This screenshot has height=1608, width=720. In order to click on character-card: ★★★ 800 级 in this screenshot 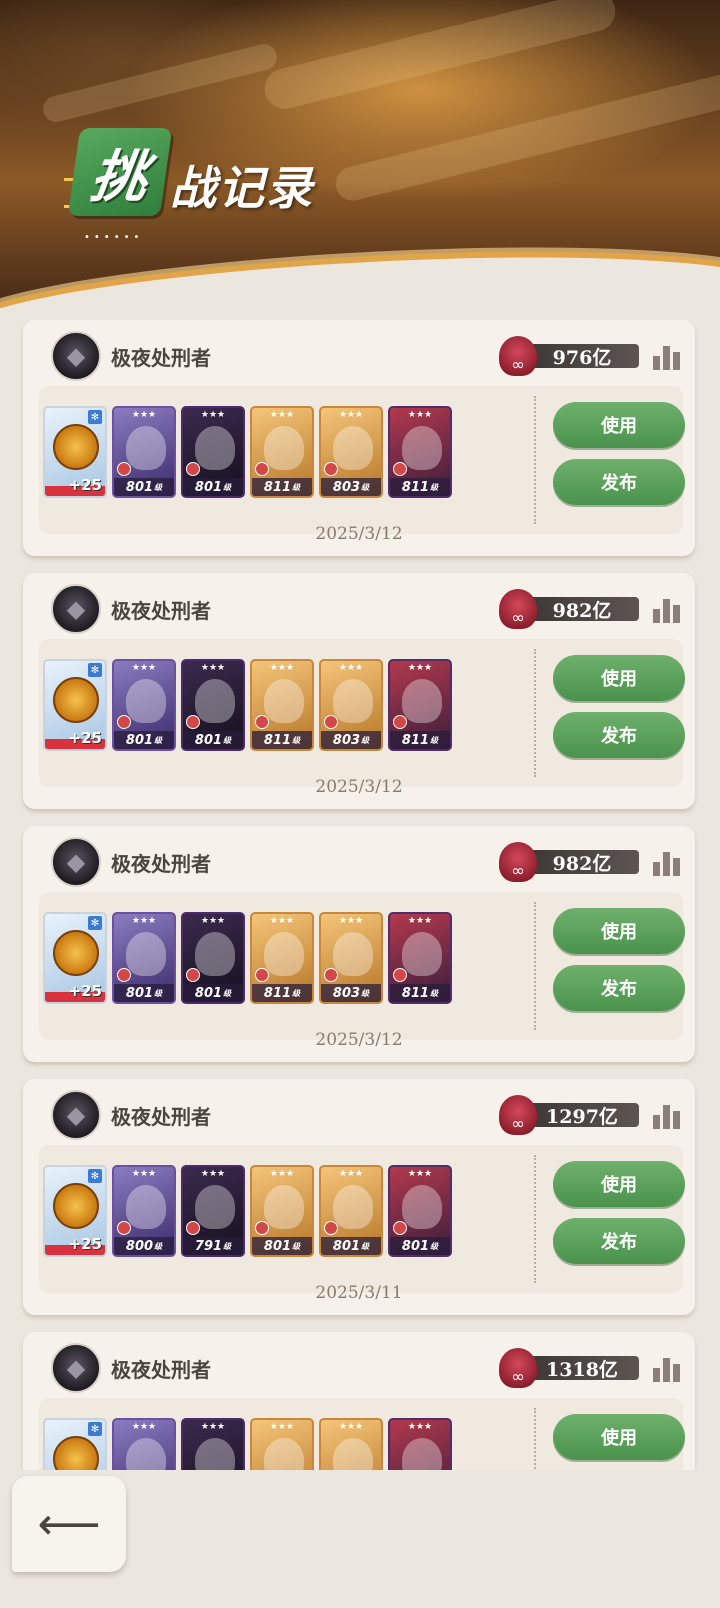, I will do `click(144, 1211)`.